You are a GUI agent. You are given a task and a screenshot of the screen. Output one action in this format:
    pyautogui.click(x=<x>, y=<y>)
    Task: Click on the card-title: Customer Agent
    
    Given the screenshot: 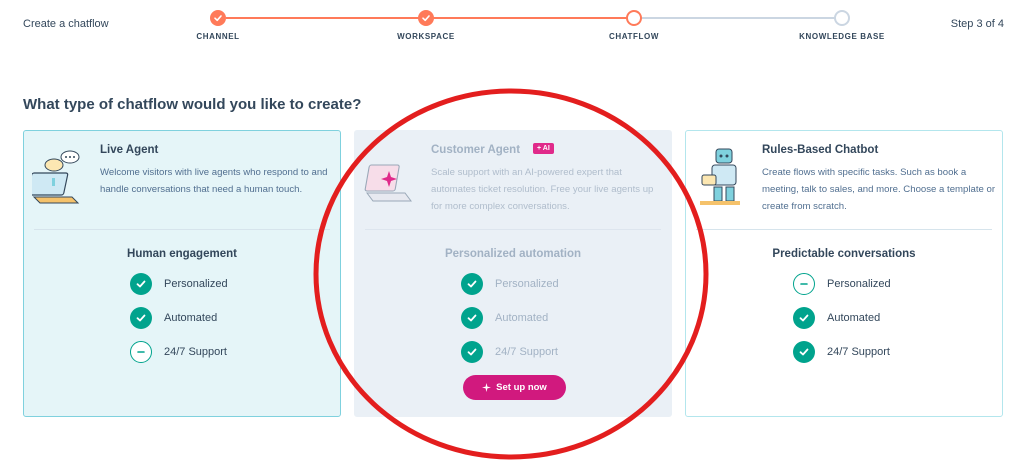 What is the action you would take?
    pyautogui.click(x=476, y=150)
    